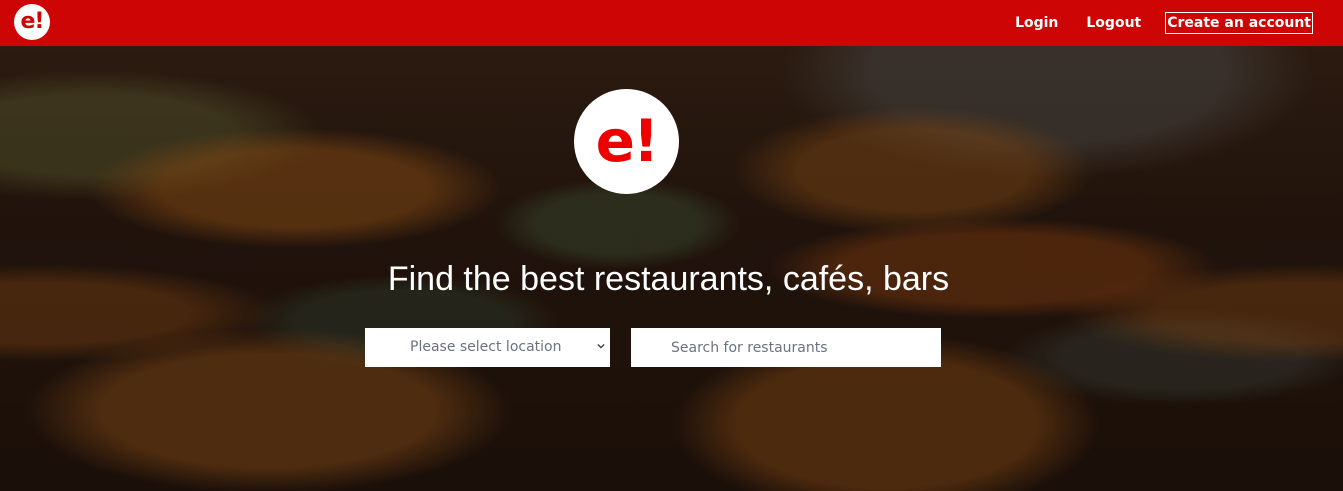  Describe the element at coordinates (1036, 23) in the screenshot. I see `login-link: Login` at that location.